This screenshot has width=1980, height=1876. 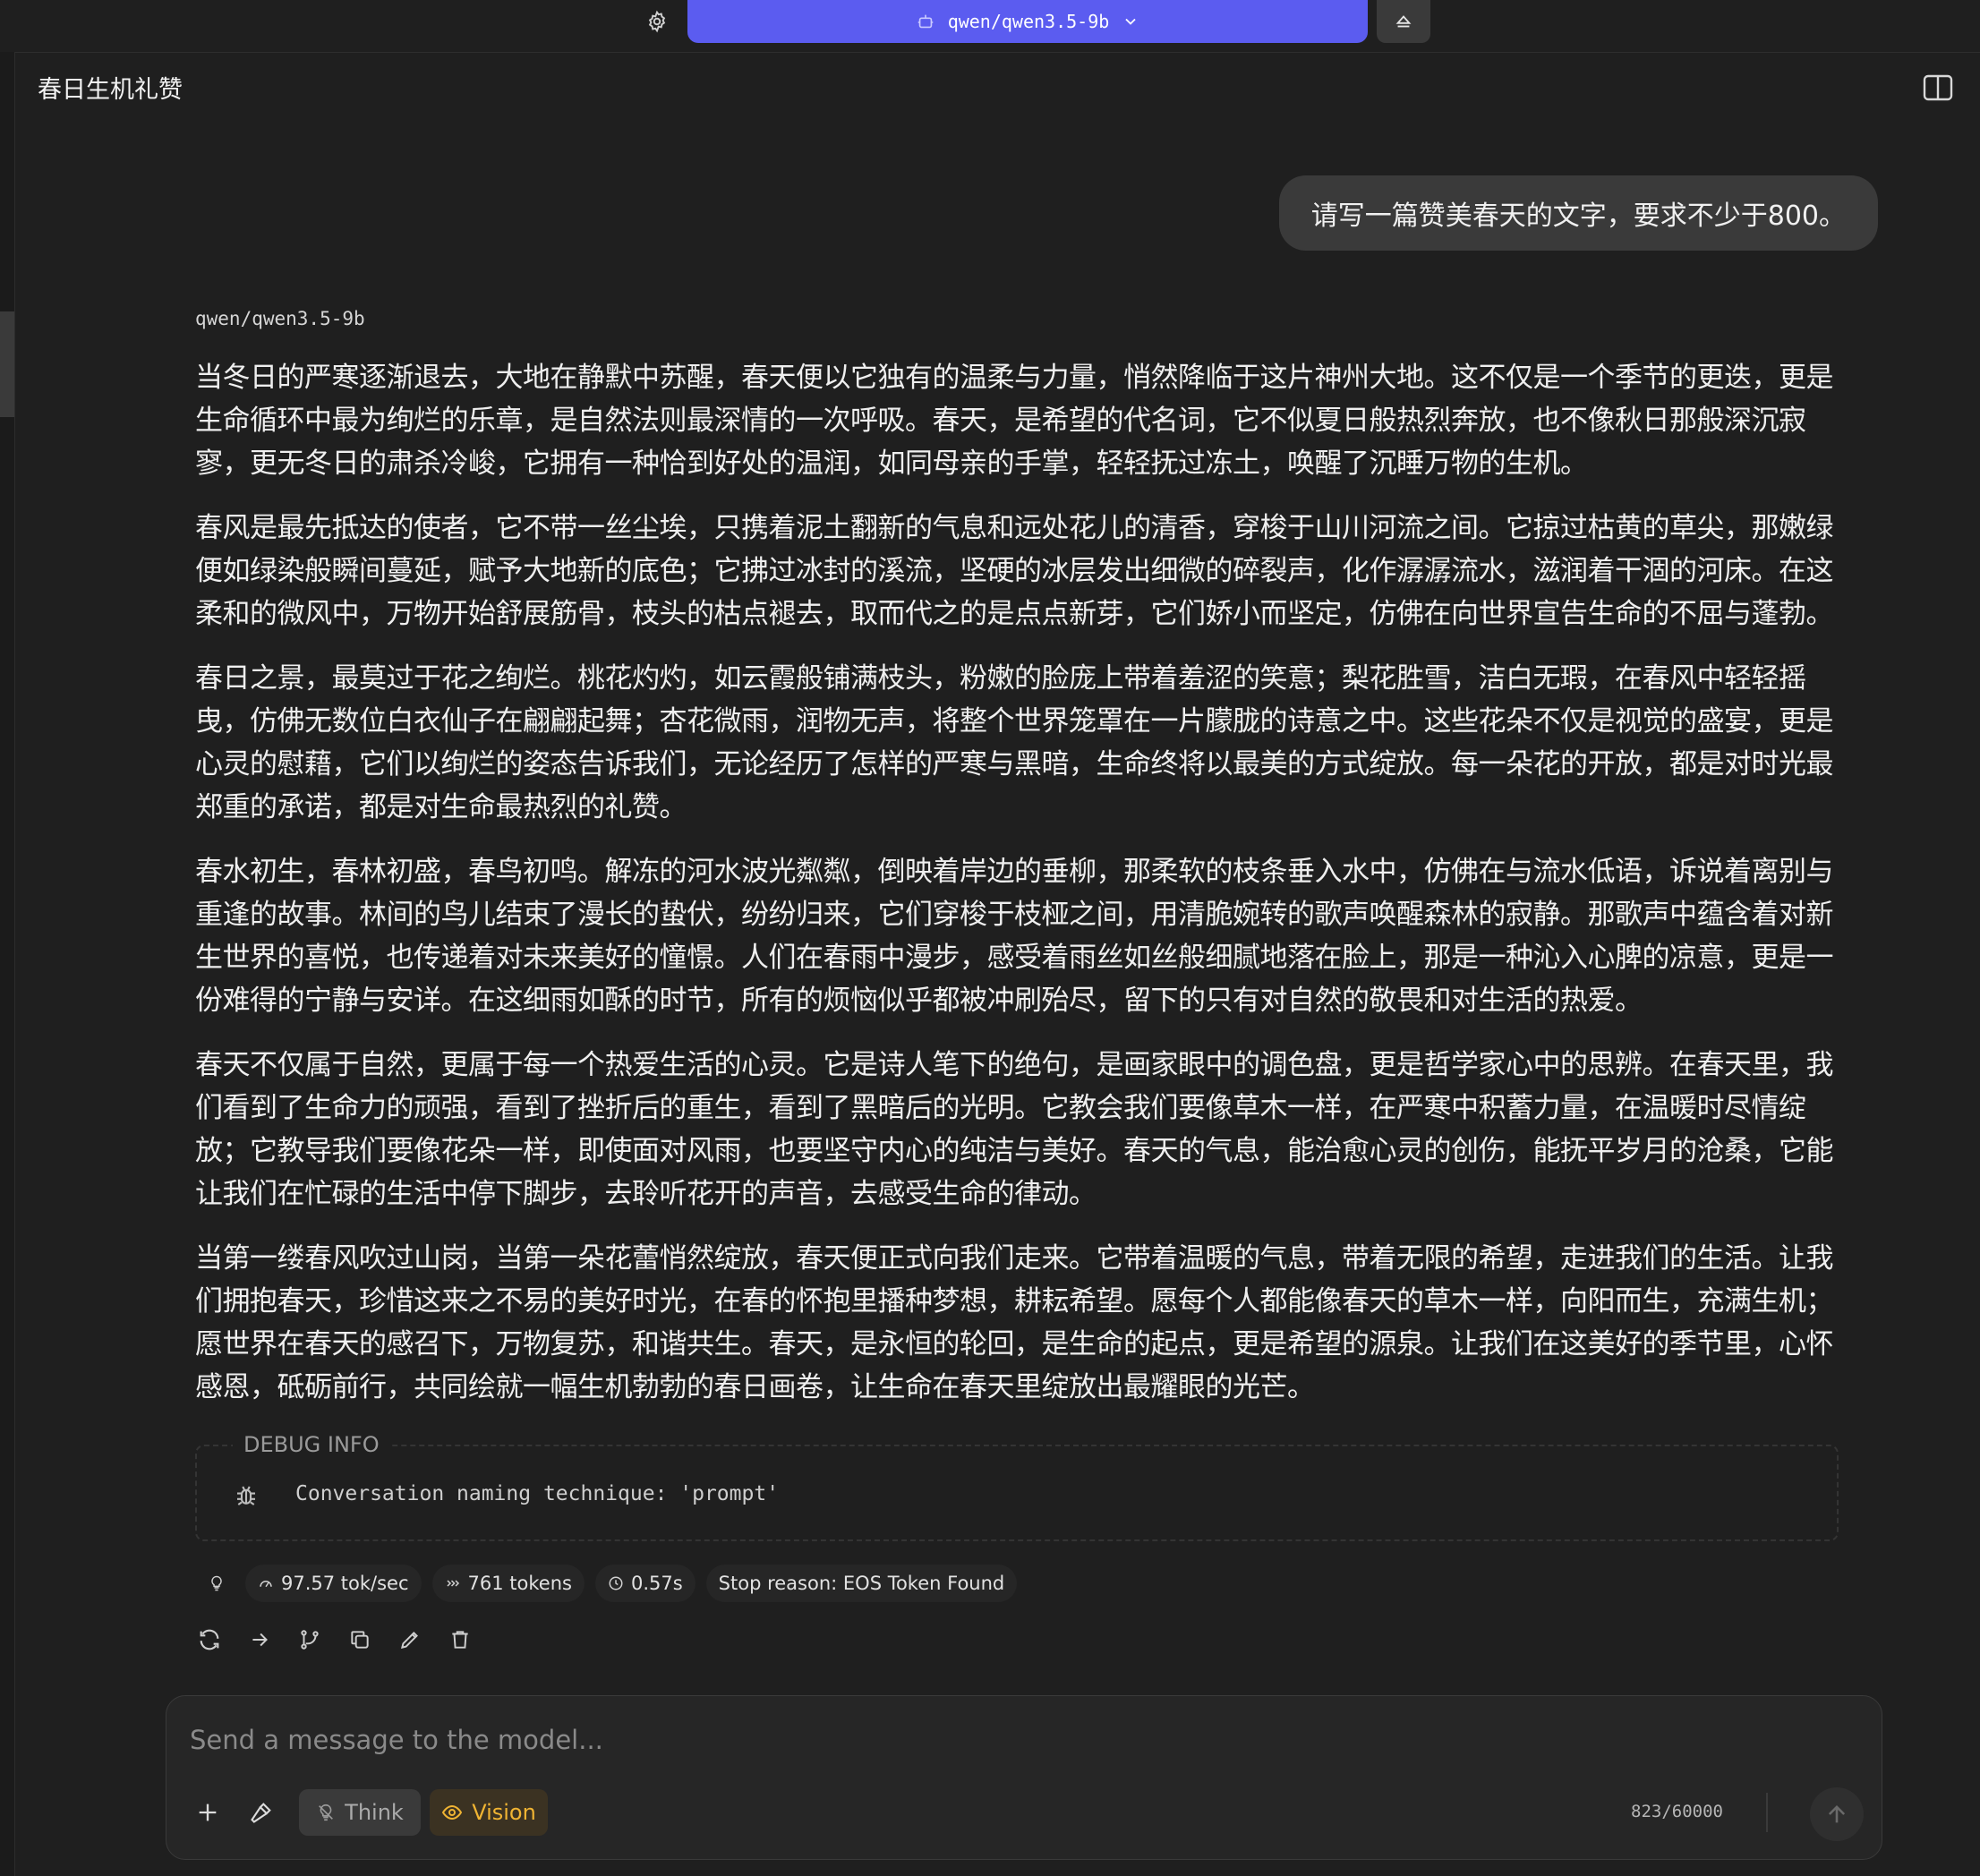 I want to click on bug-icon, so click(x=246, y=1495).